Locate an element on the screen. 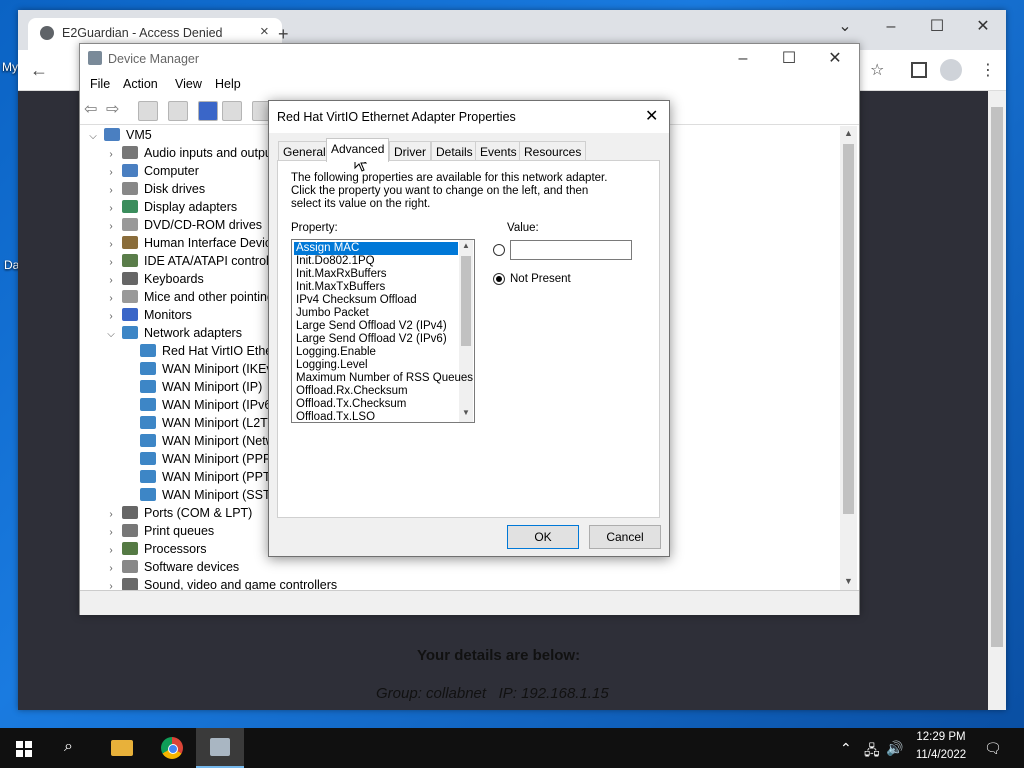  not-present-radio is located at coordinates (499, 279).